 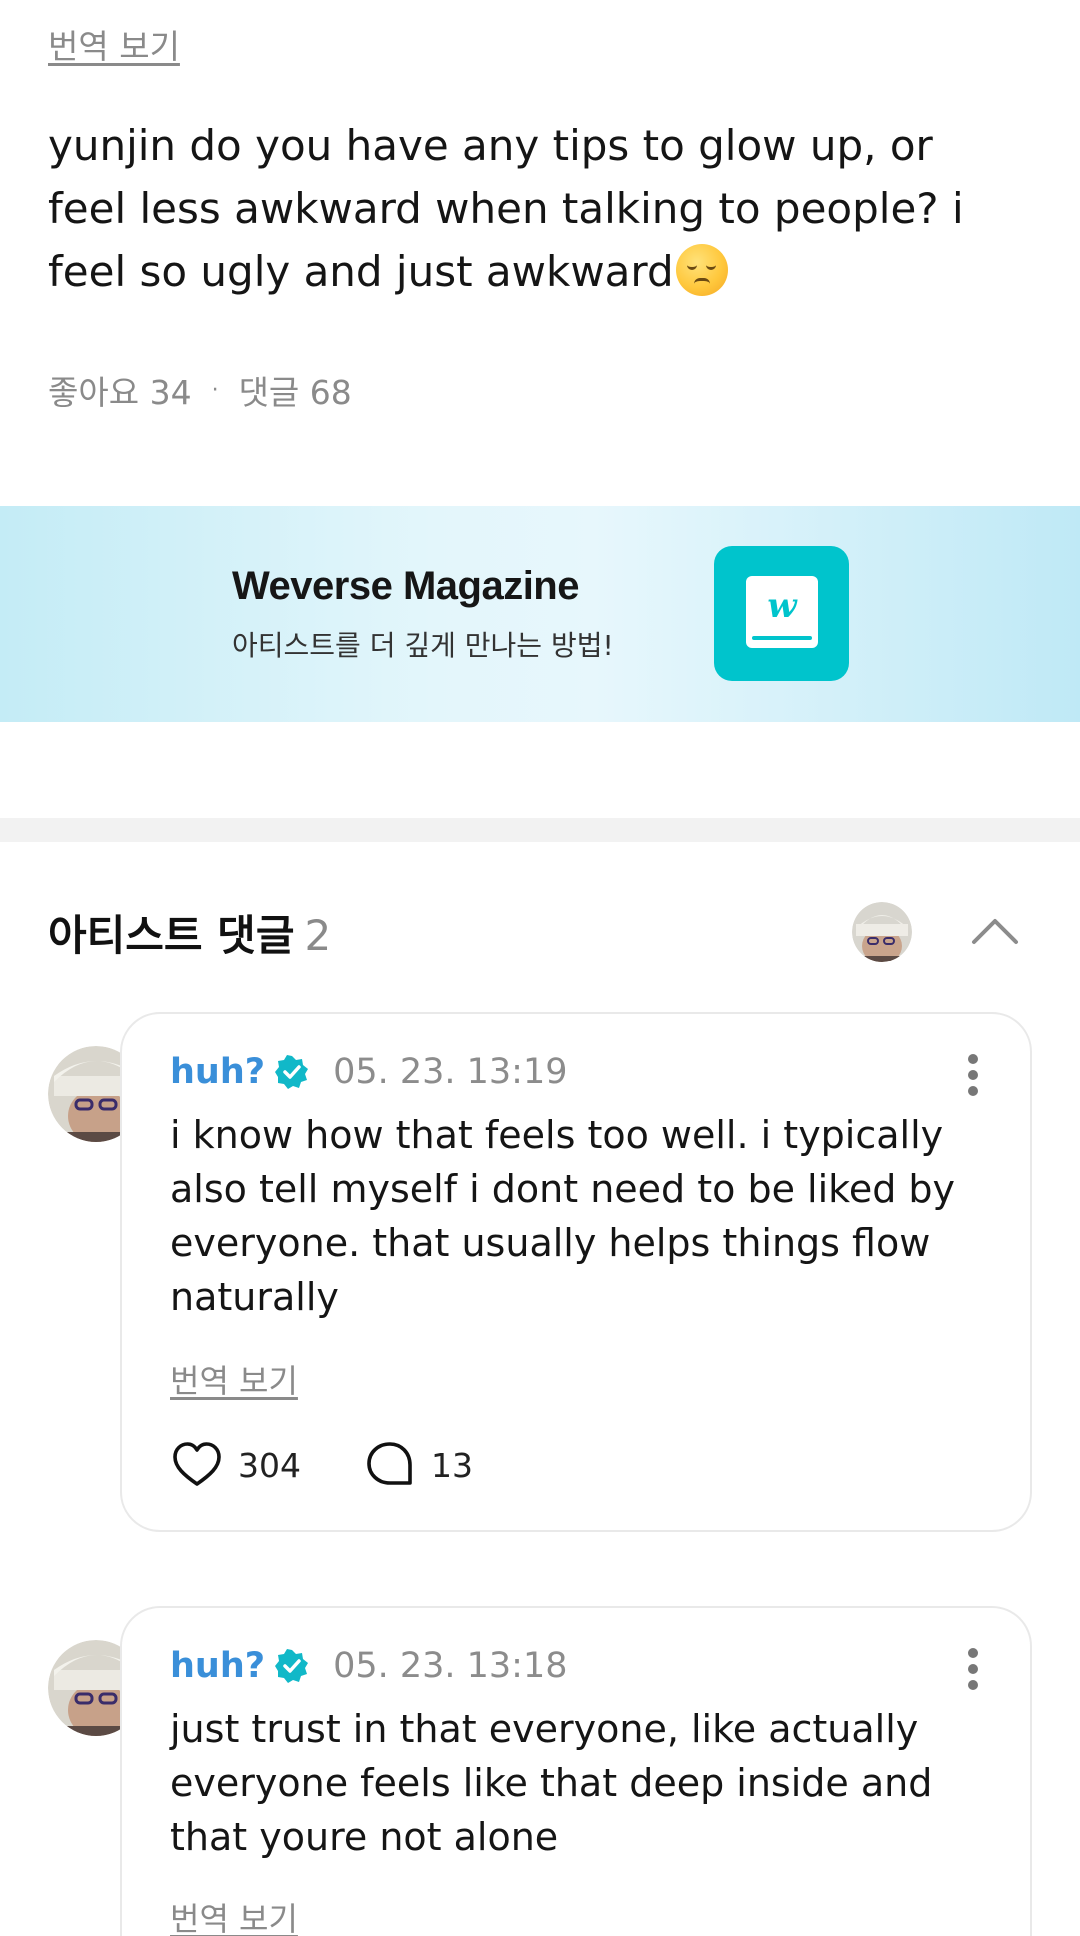 What do you see at coordinates (405, 586) in the screenshot?
I see `banner-title: Weverse Magazine` at bounding box center [405, 586].